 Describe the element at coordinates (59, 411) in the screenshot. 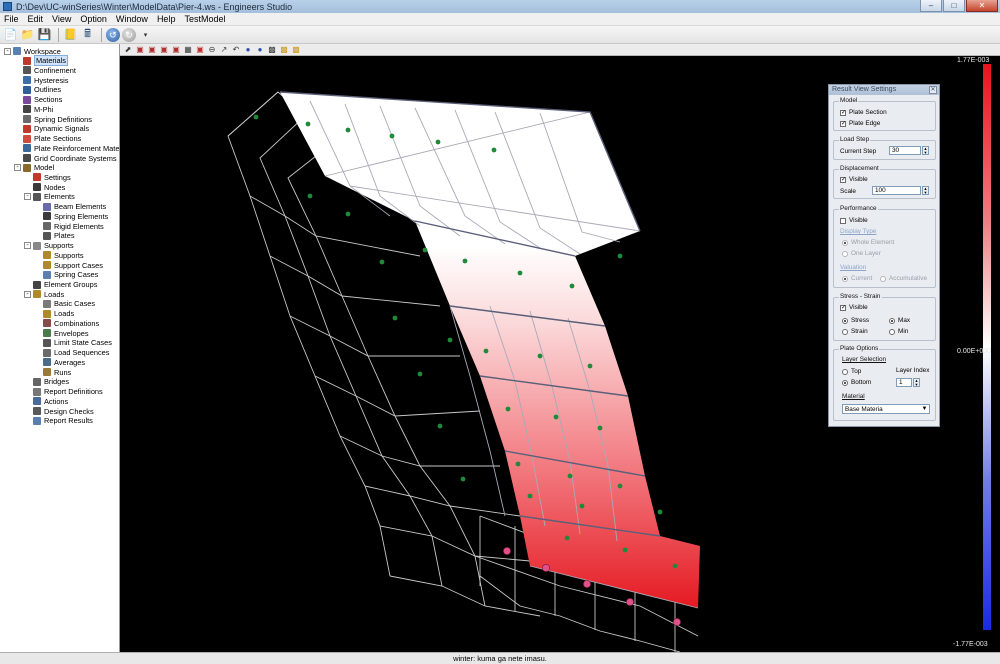

I see `tree-item: Design Checks` at that location.